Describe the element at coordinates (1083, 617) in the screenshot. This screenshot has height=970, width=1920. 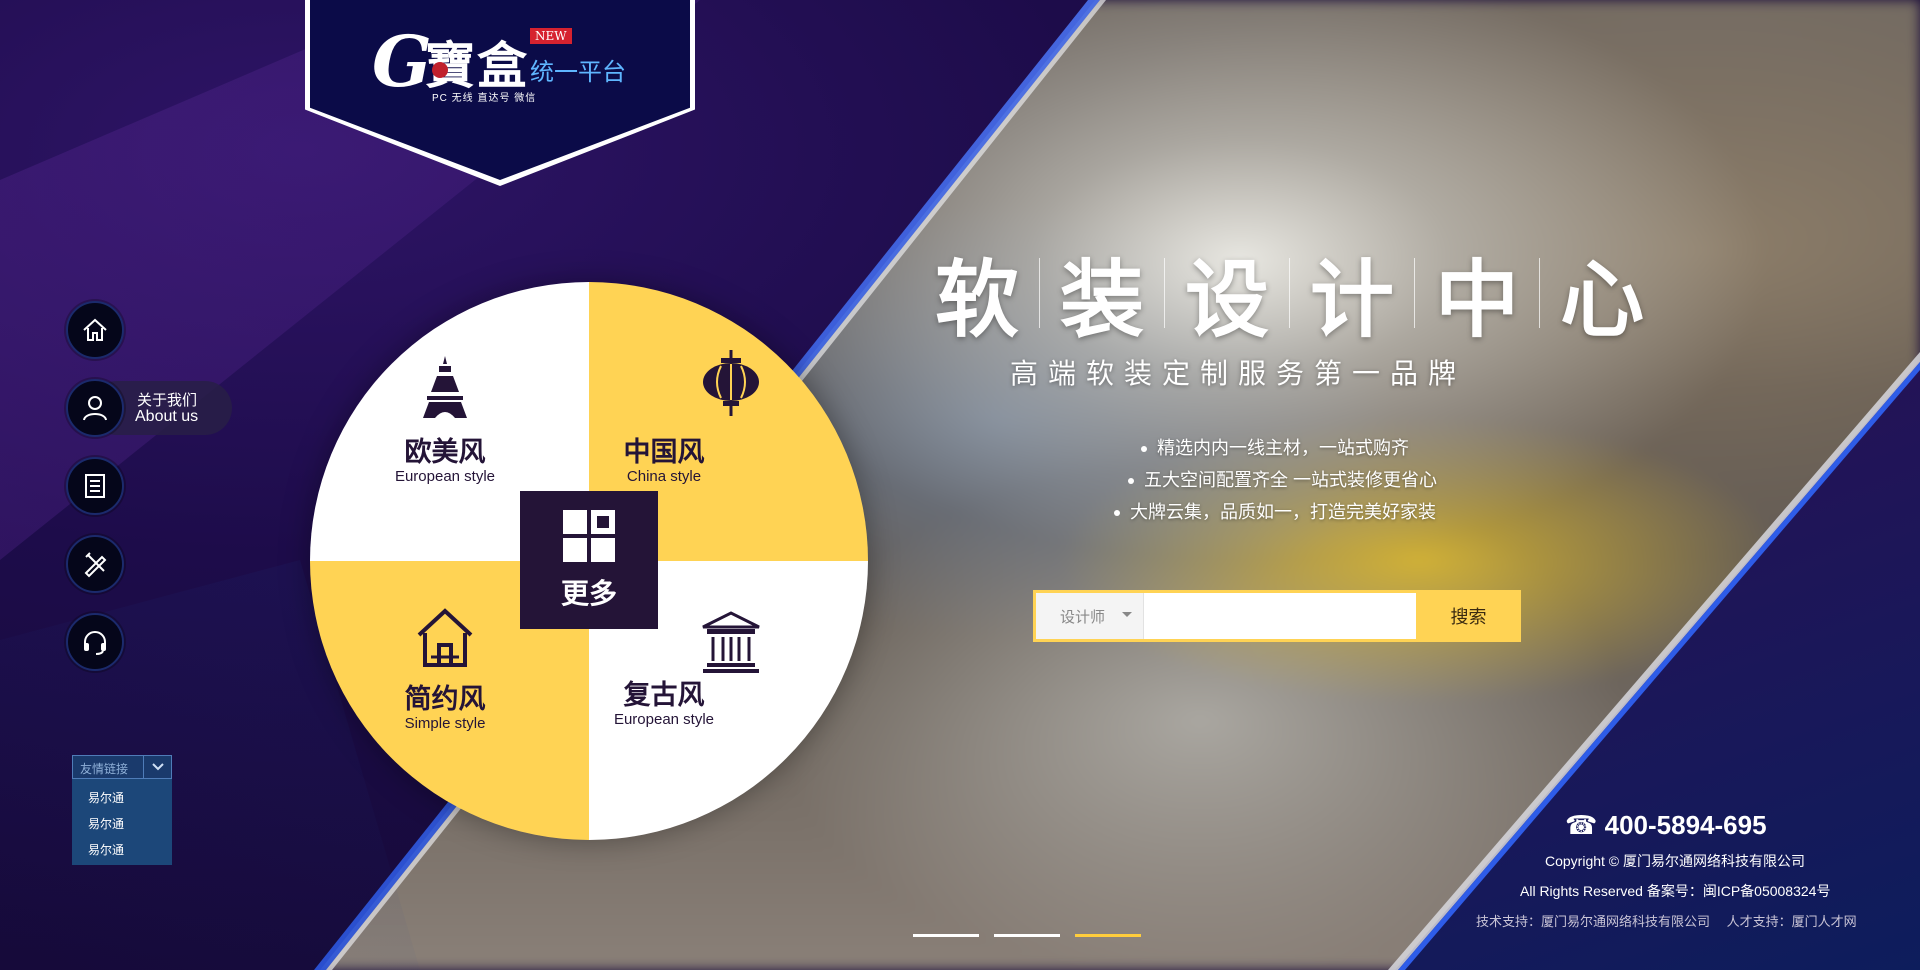
I see `search-category-label: 设计师` at that location.